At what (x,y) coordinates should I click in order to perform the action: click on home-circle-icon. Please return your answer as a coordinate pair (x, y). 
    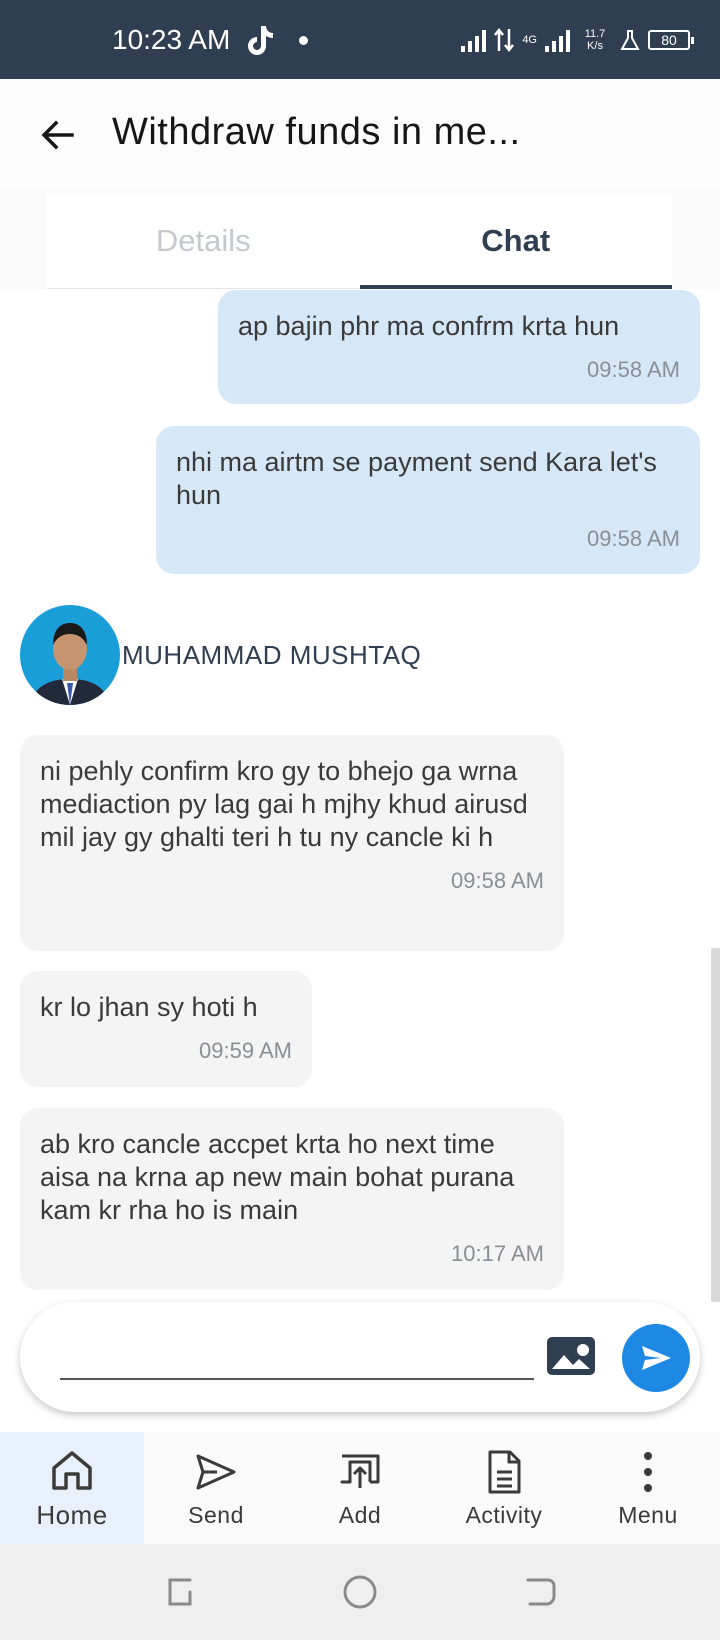
    Looking at the image, I should click on (360, 1592).